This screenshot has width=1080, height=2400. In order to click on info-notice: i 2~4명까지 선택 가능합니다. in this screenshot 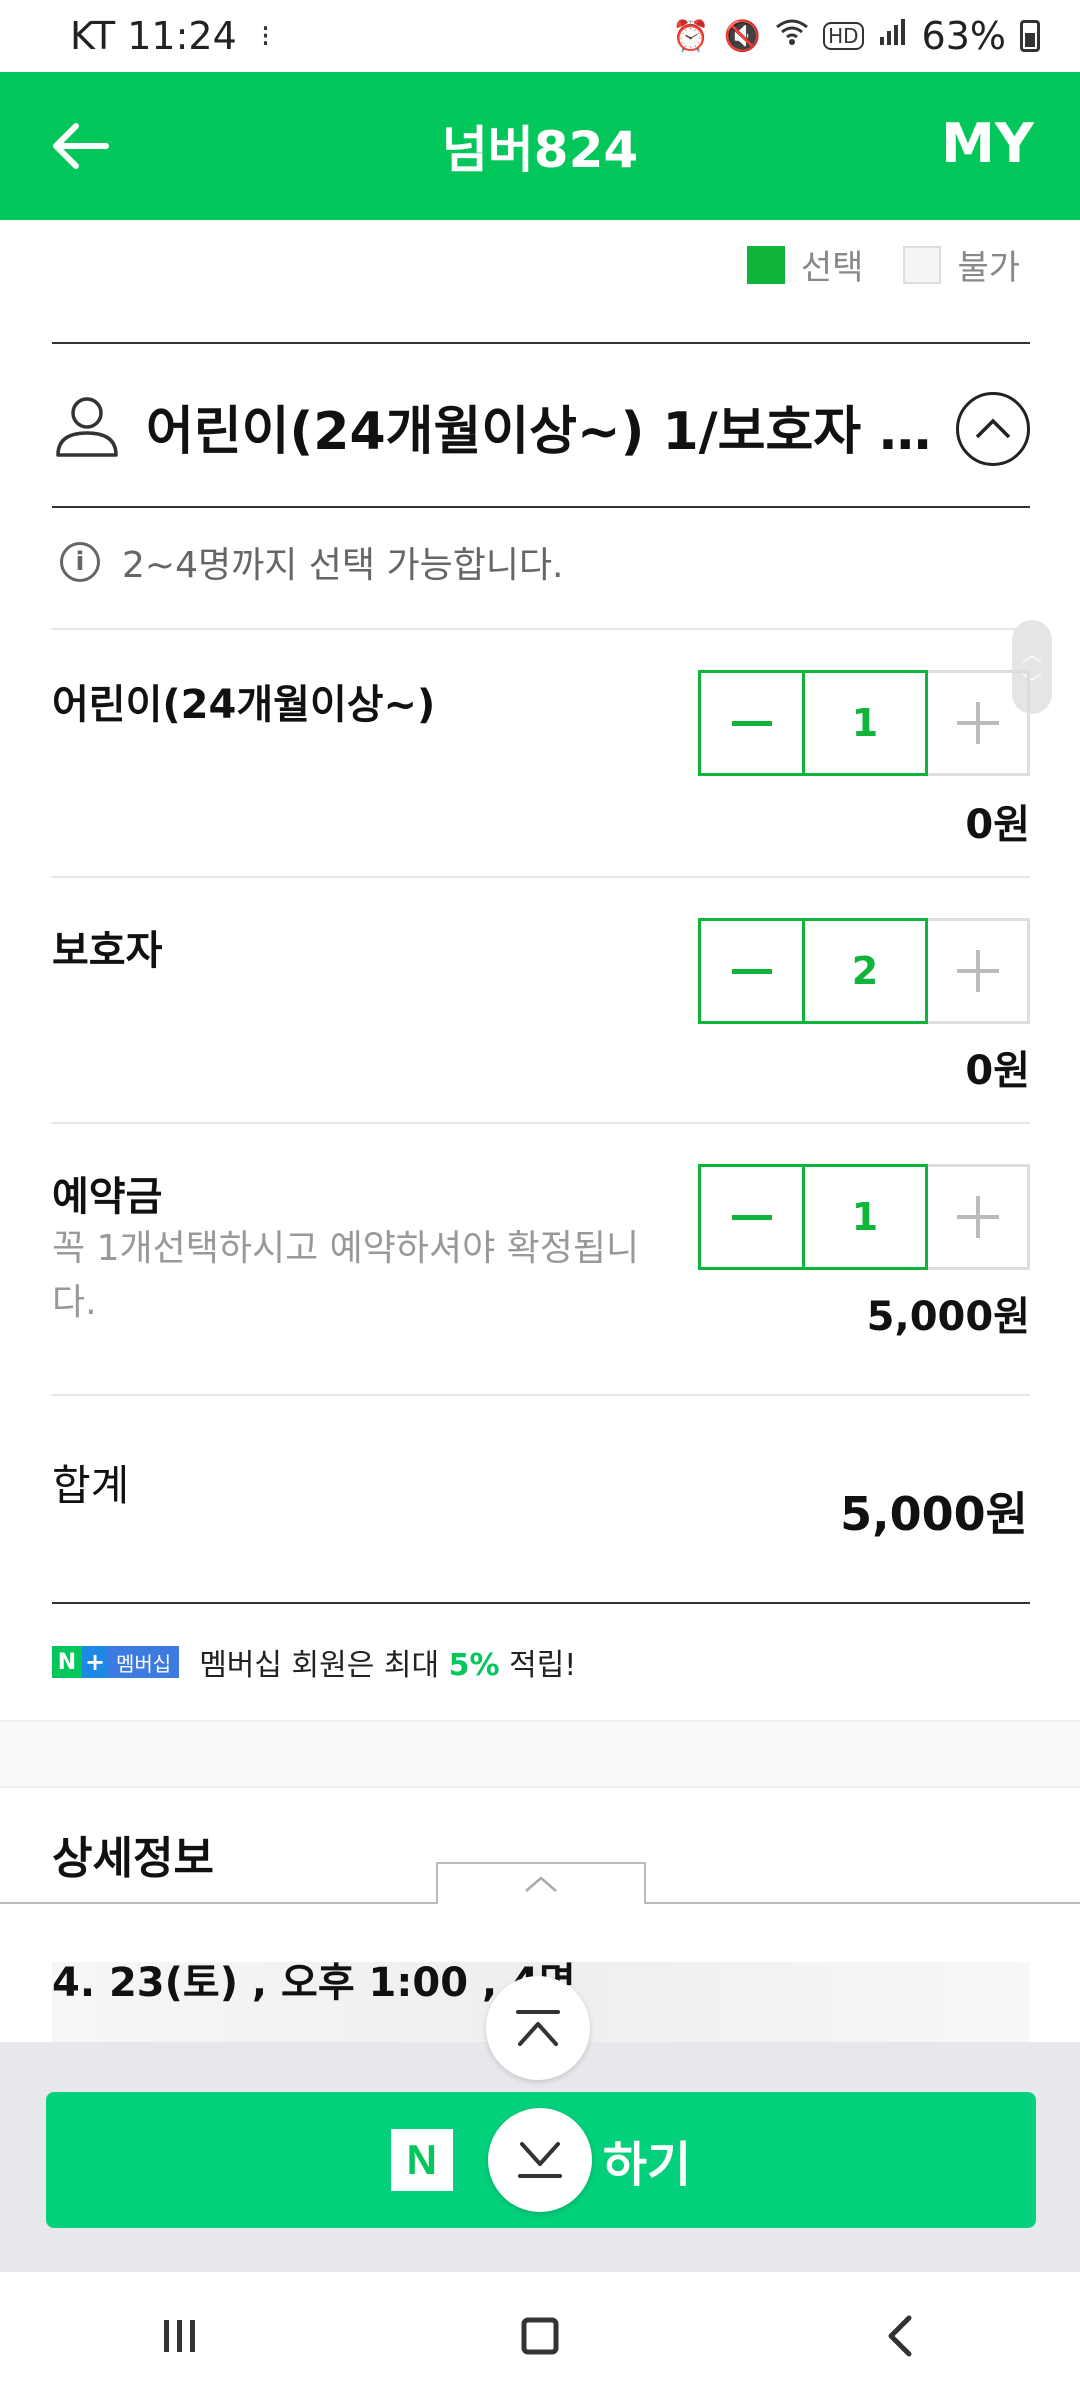, I will do `click(312, 562)`.